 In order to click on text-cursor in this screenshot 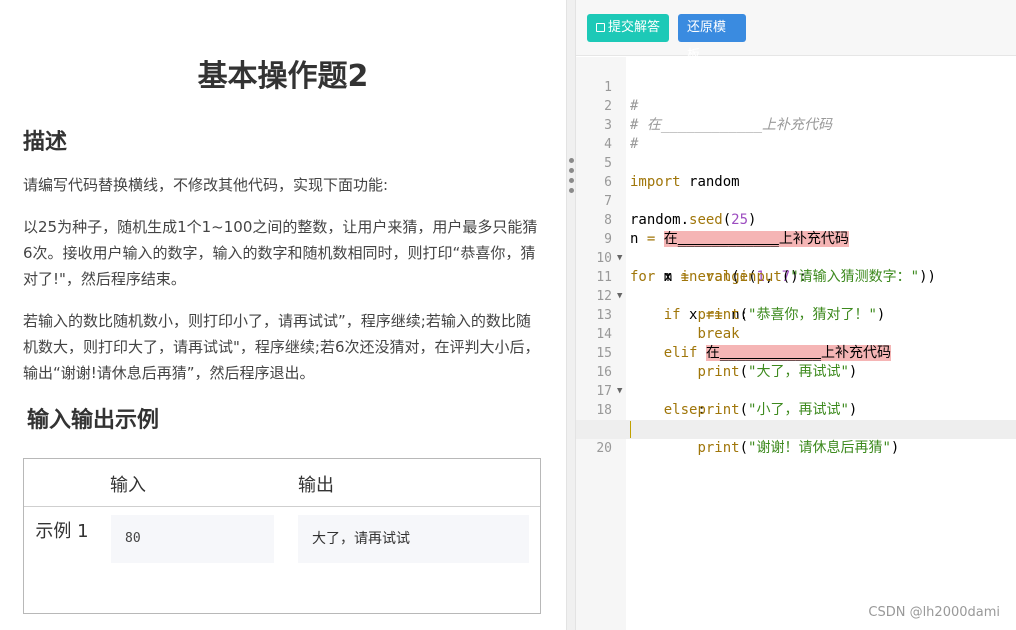, I will do `click(630, 429)`.